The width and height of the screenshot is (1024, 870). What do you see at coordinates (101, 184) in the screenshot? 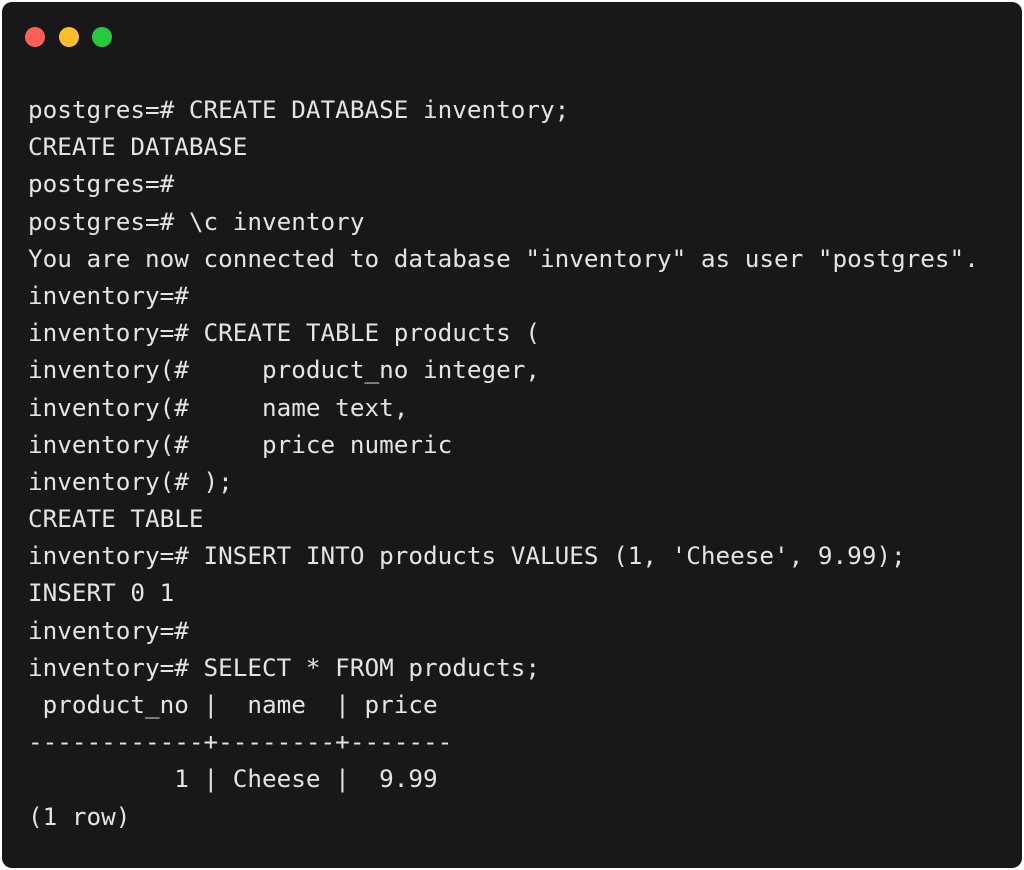
I see `terminal-line: postgres=#` at bounding box center [101, 184].